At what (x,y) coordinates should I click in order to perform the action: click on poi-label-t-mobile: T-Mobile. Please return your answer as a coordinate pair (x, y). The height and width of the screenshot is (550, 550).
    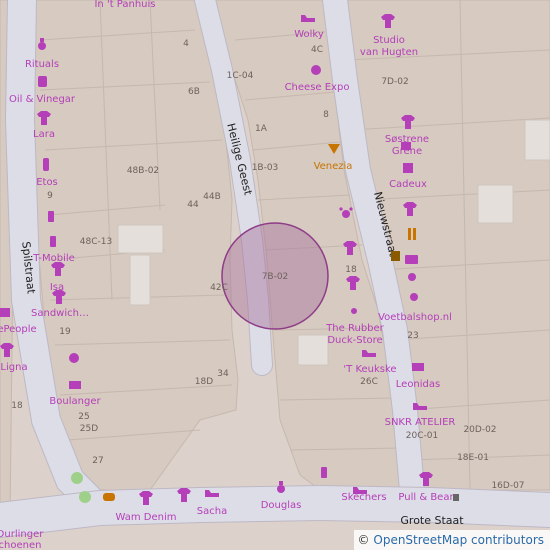
    Looking at the image, I should click on (53, 258).